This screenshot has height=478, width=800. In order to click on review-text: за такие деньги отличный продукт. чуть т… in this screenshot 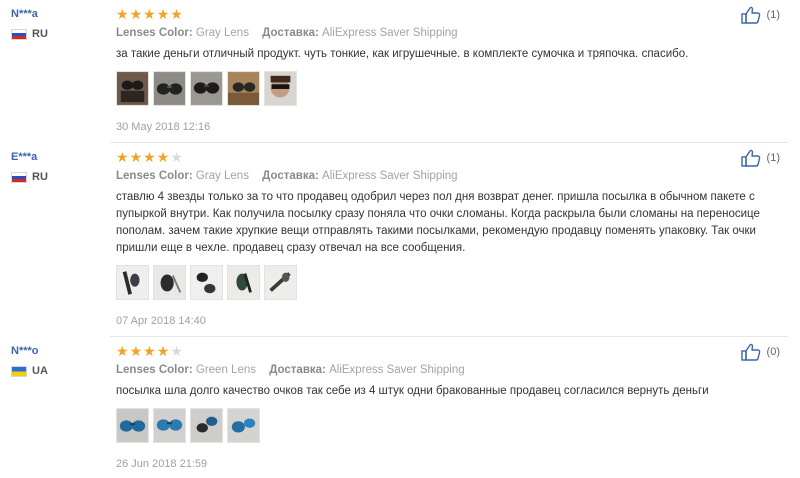, I will do `click(402, 54)`.